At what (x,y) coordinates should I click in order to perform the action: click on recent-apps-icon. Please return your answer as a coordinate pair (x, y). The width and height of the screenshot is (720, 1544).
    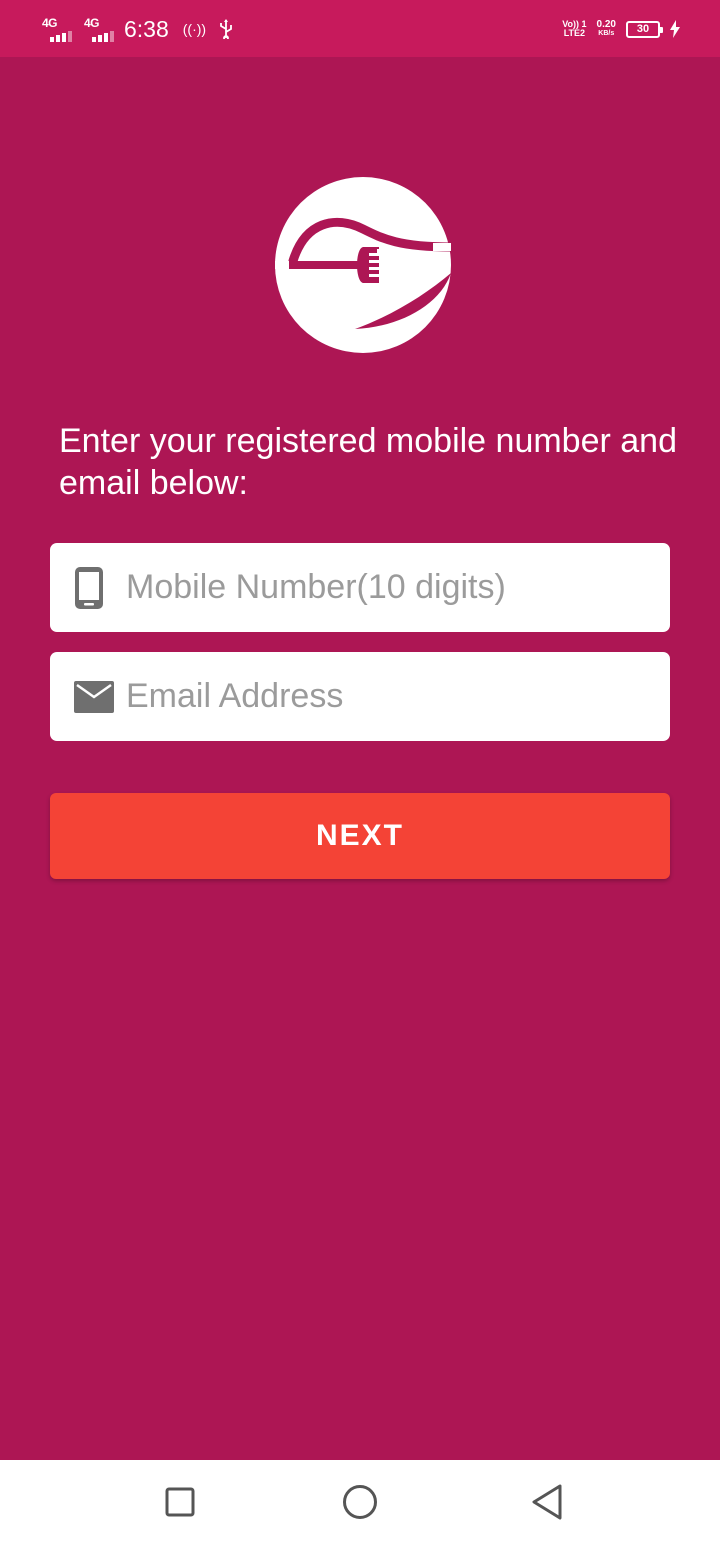
    Looking at the image, I should click on (180, 1502).